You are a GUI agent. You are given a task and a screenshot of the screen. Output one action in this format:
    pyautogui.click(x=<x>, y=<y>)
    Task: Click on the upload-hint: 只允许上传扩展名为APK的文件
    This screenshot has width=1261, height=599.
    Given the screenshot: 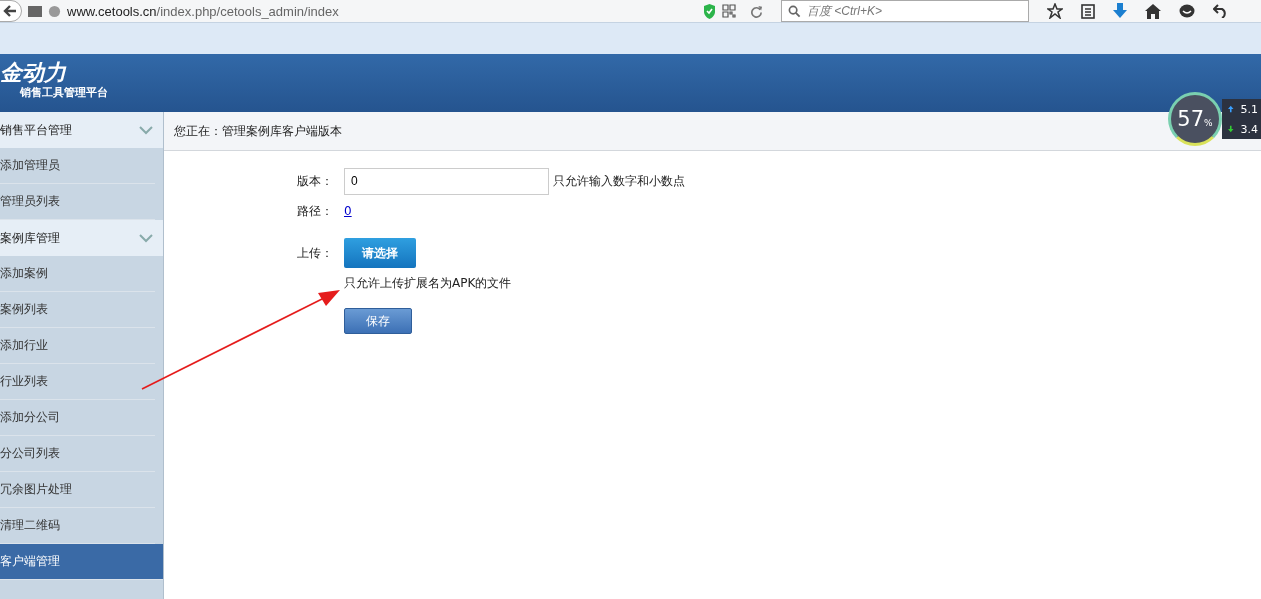 What is the action you would take?
    pyautogui.click(x=428, y=283)
    